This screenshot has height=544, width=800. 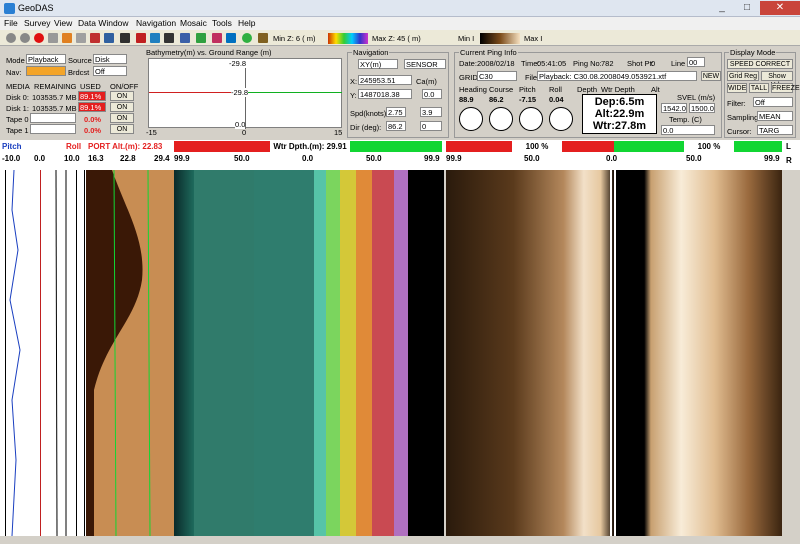 I want to click on stop-icon, so click(x=25, y=38).